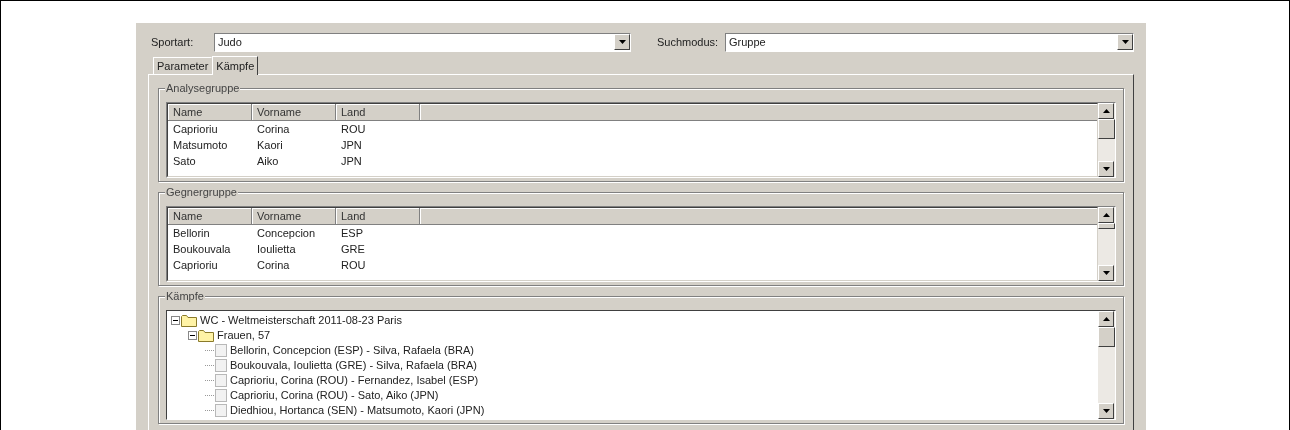 The width and height of the screenshot is (1290, 430). I want to click on field-label: Sportart:, so click(172, 42).